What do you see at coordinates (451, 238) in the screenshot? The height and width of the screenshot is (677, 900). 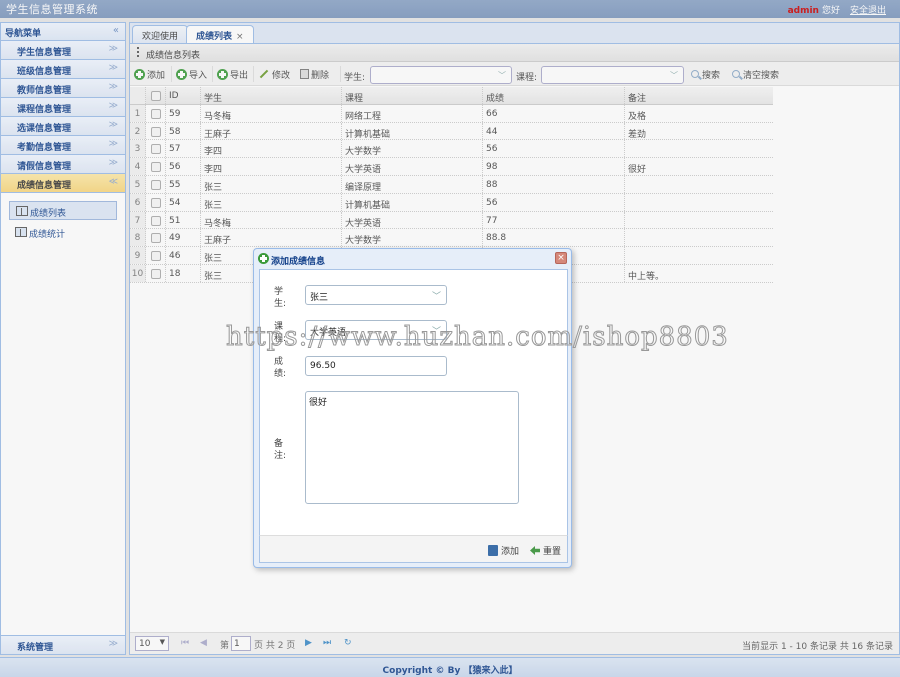 I see `table-row: 8 49 王麻子 大学数学 88.8` at bounding box center [451, 238].